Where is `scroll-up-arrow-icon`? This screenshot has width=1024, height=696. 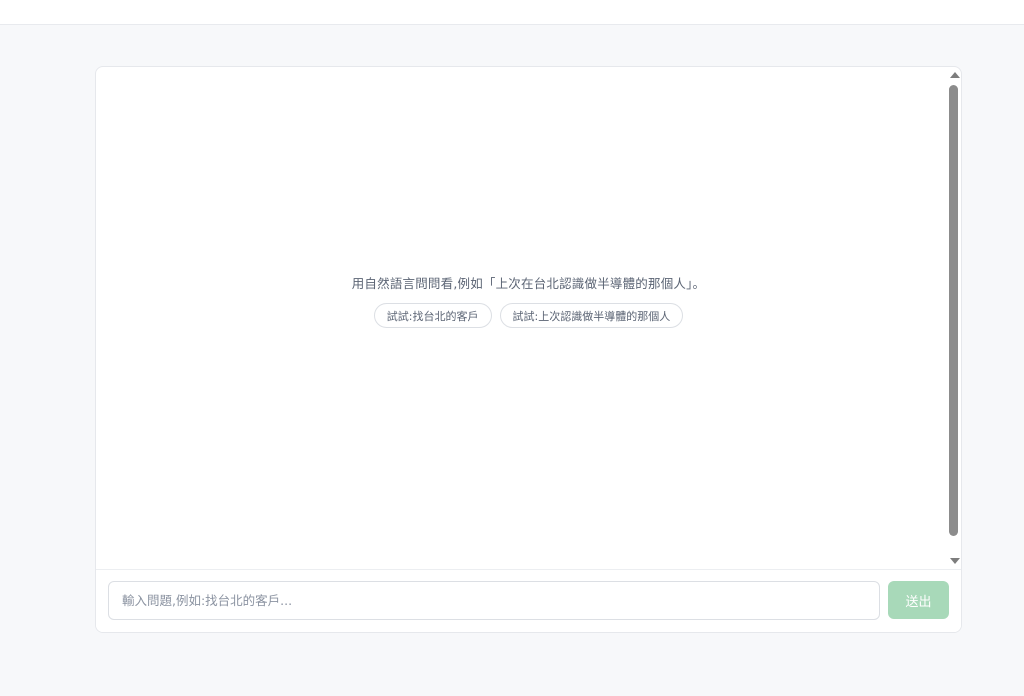
scroll-up-arrow-icon is located at coordinates (955, 75).